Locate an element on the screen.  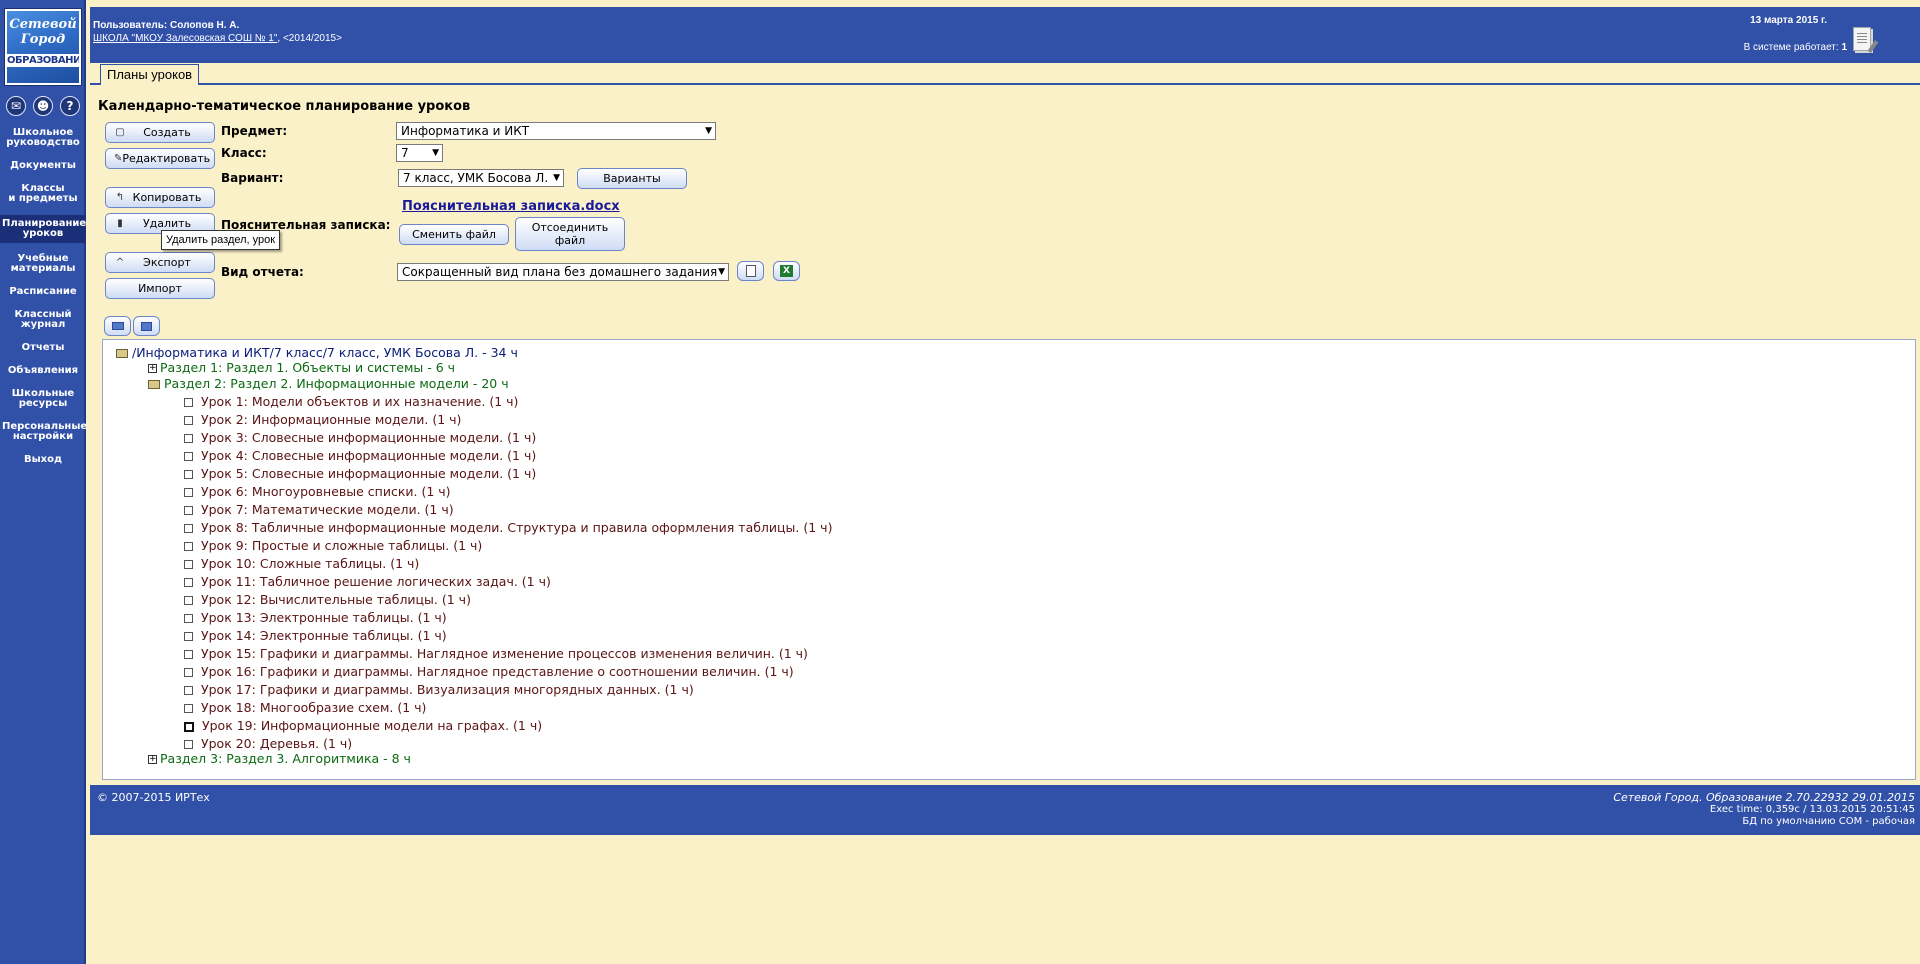
lesson-item: Урок 2: Информационные модели. (1 ч) is located at coordinates (322, 420).